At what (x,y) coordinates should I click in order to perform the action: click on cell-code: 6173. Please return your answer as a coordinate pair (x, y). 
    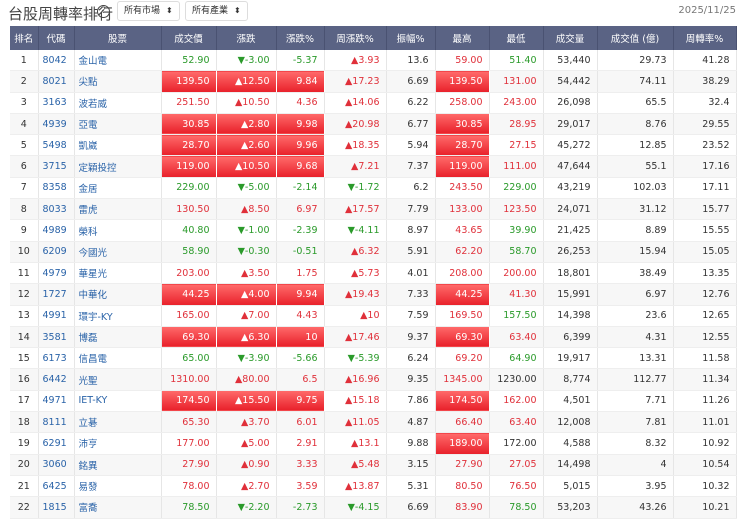
    Looking at the image, I should click on (56, 358).